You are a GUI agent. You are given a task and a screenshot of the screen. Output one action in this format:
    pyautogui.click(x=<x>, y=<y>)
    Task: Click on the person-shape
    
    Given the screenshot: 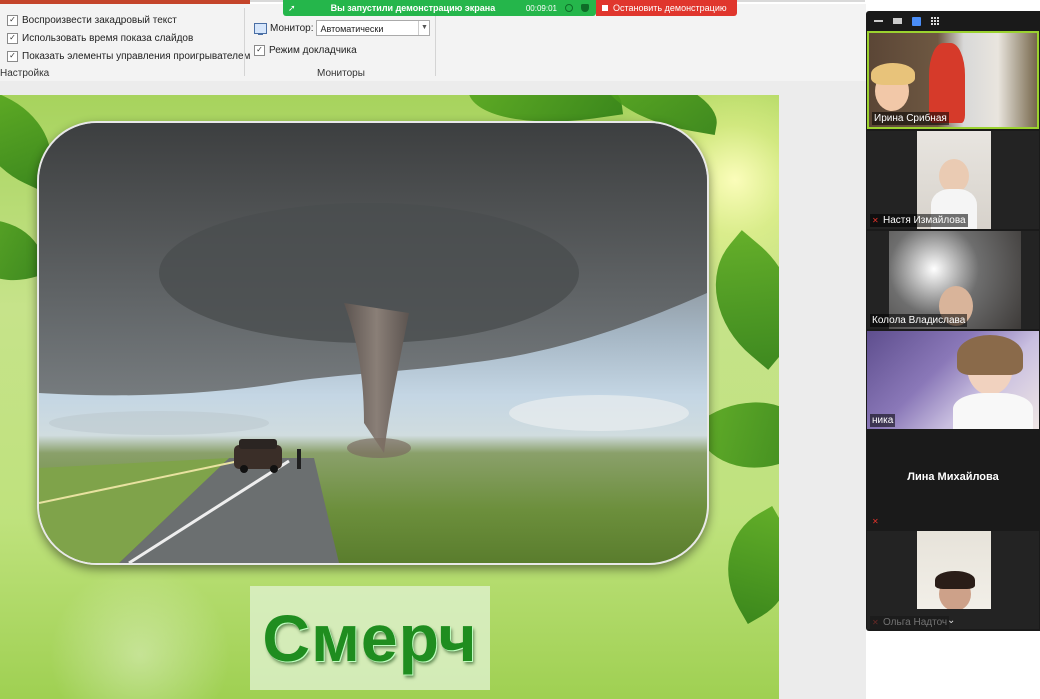 What is the action you would take?
    pyautogui.click(x=947, y=83)
    